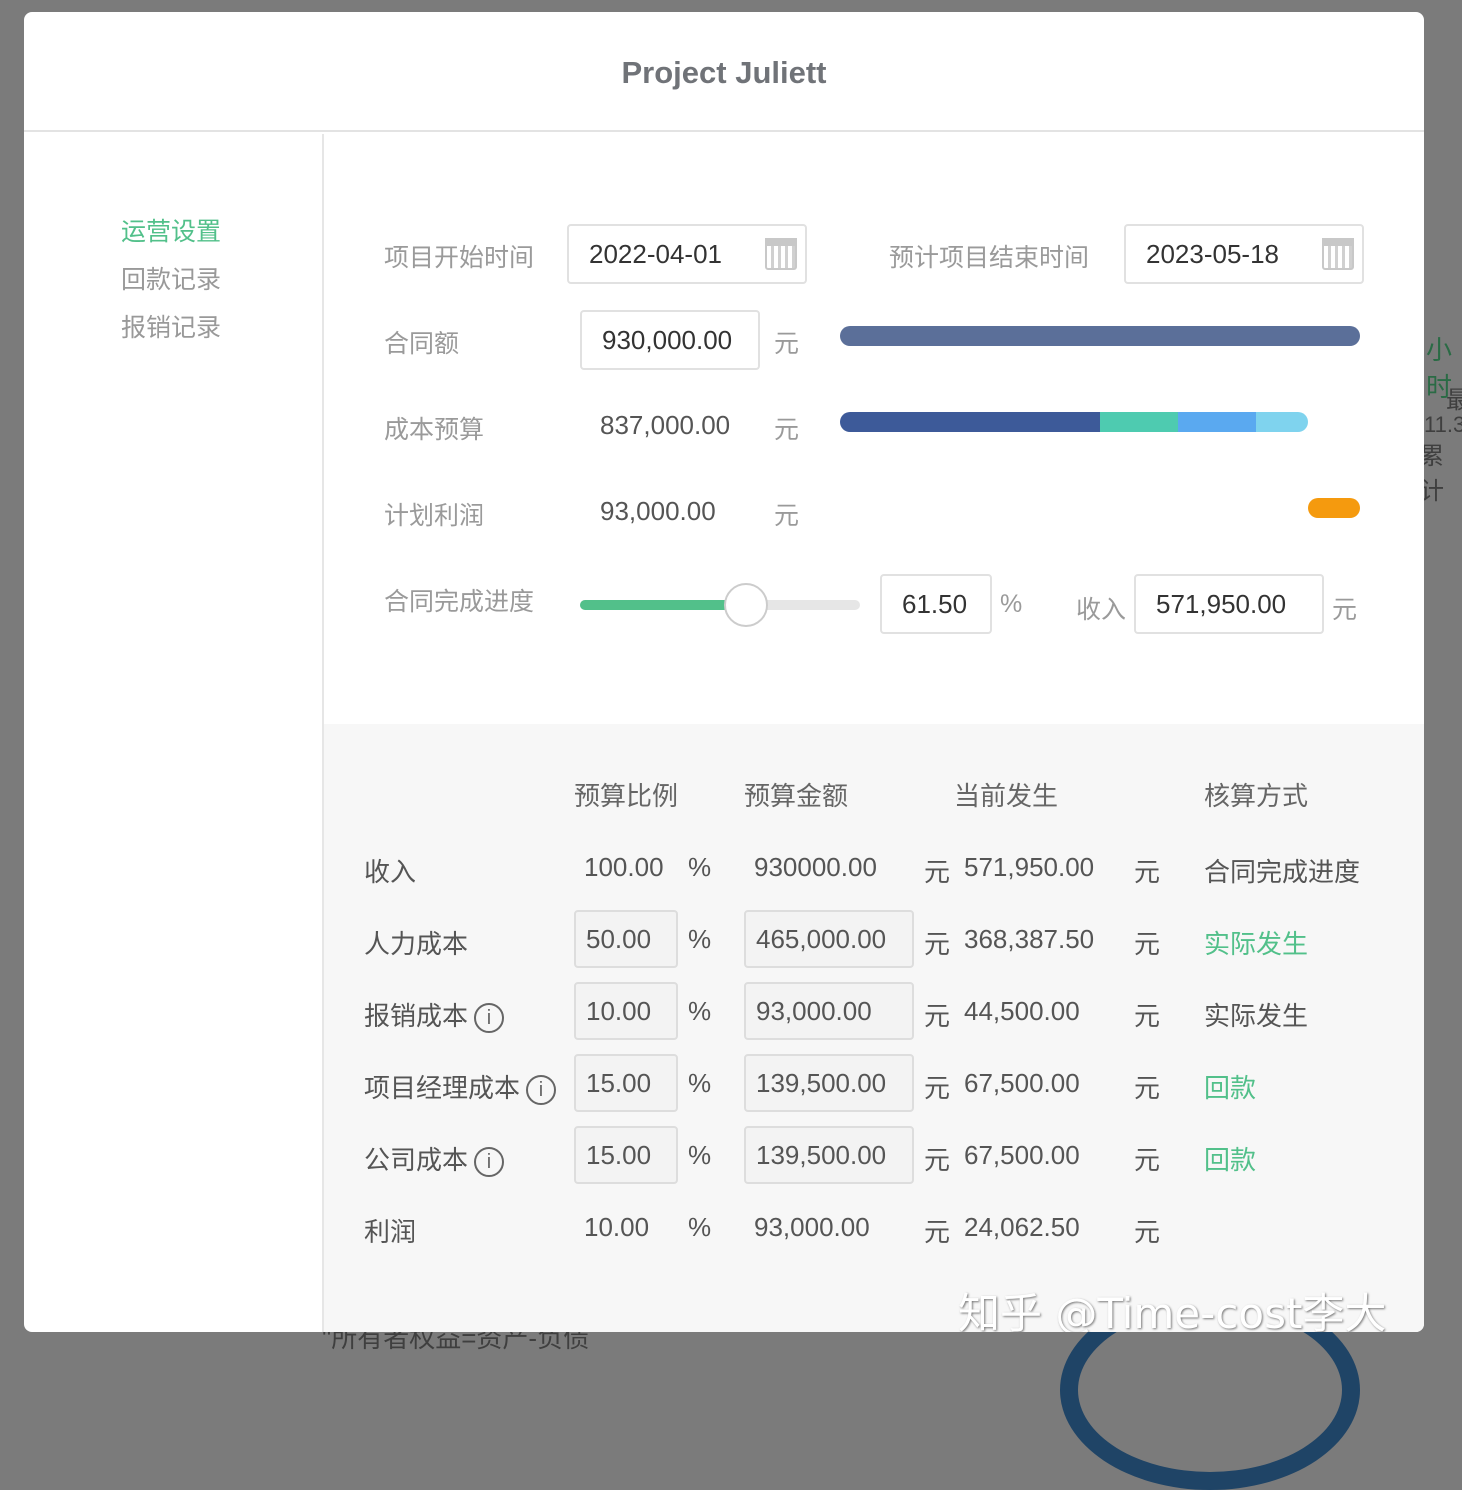  I want to click on cost-bar-reimburse, so click(1139, 422).